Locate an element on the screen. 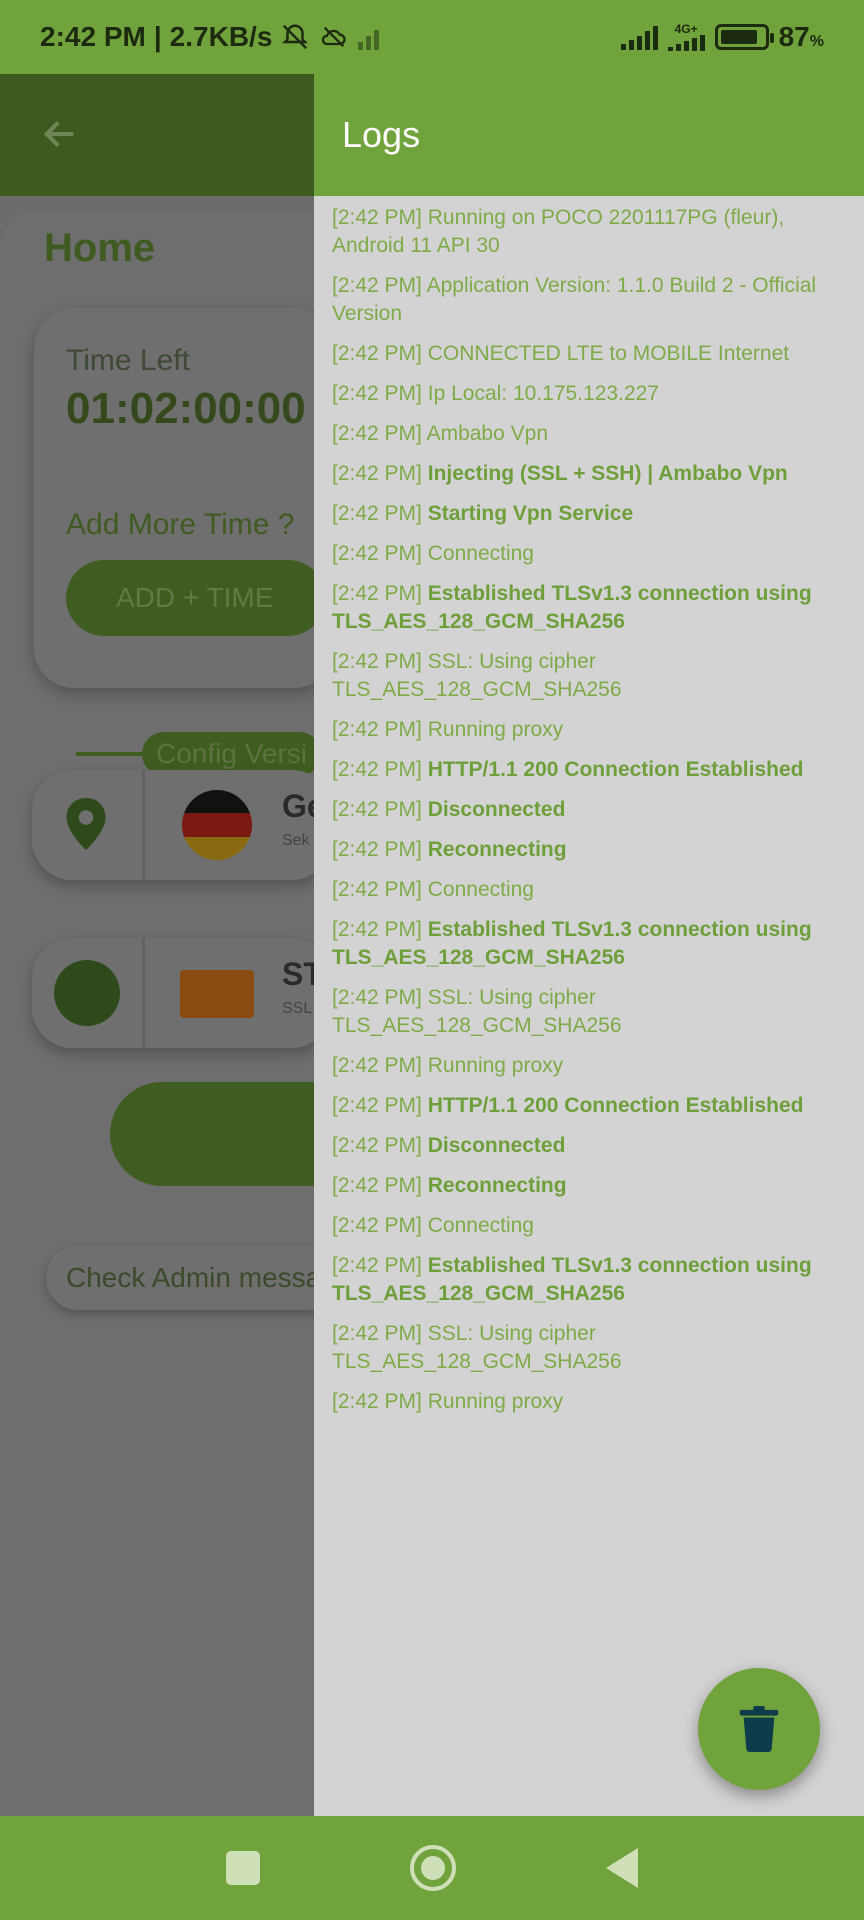 This screenshot has width=864, height=1920. row-divider is located at coordinates (143, 825).